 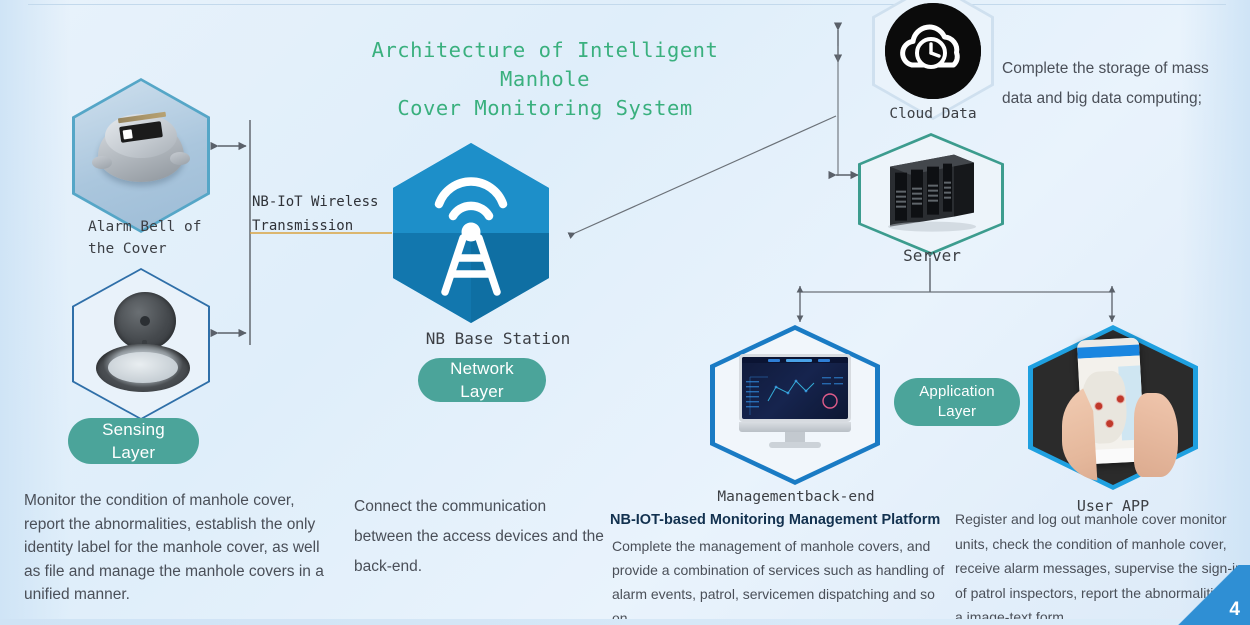 What do you see at coordinates (482, 391) in the screenshot?
I see `network-layer-pill-line-2: Layer` at bounding box center [482, 391].